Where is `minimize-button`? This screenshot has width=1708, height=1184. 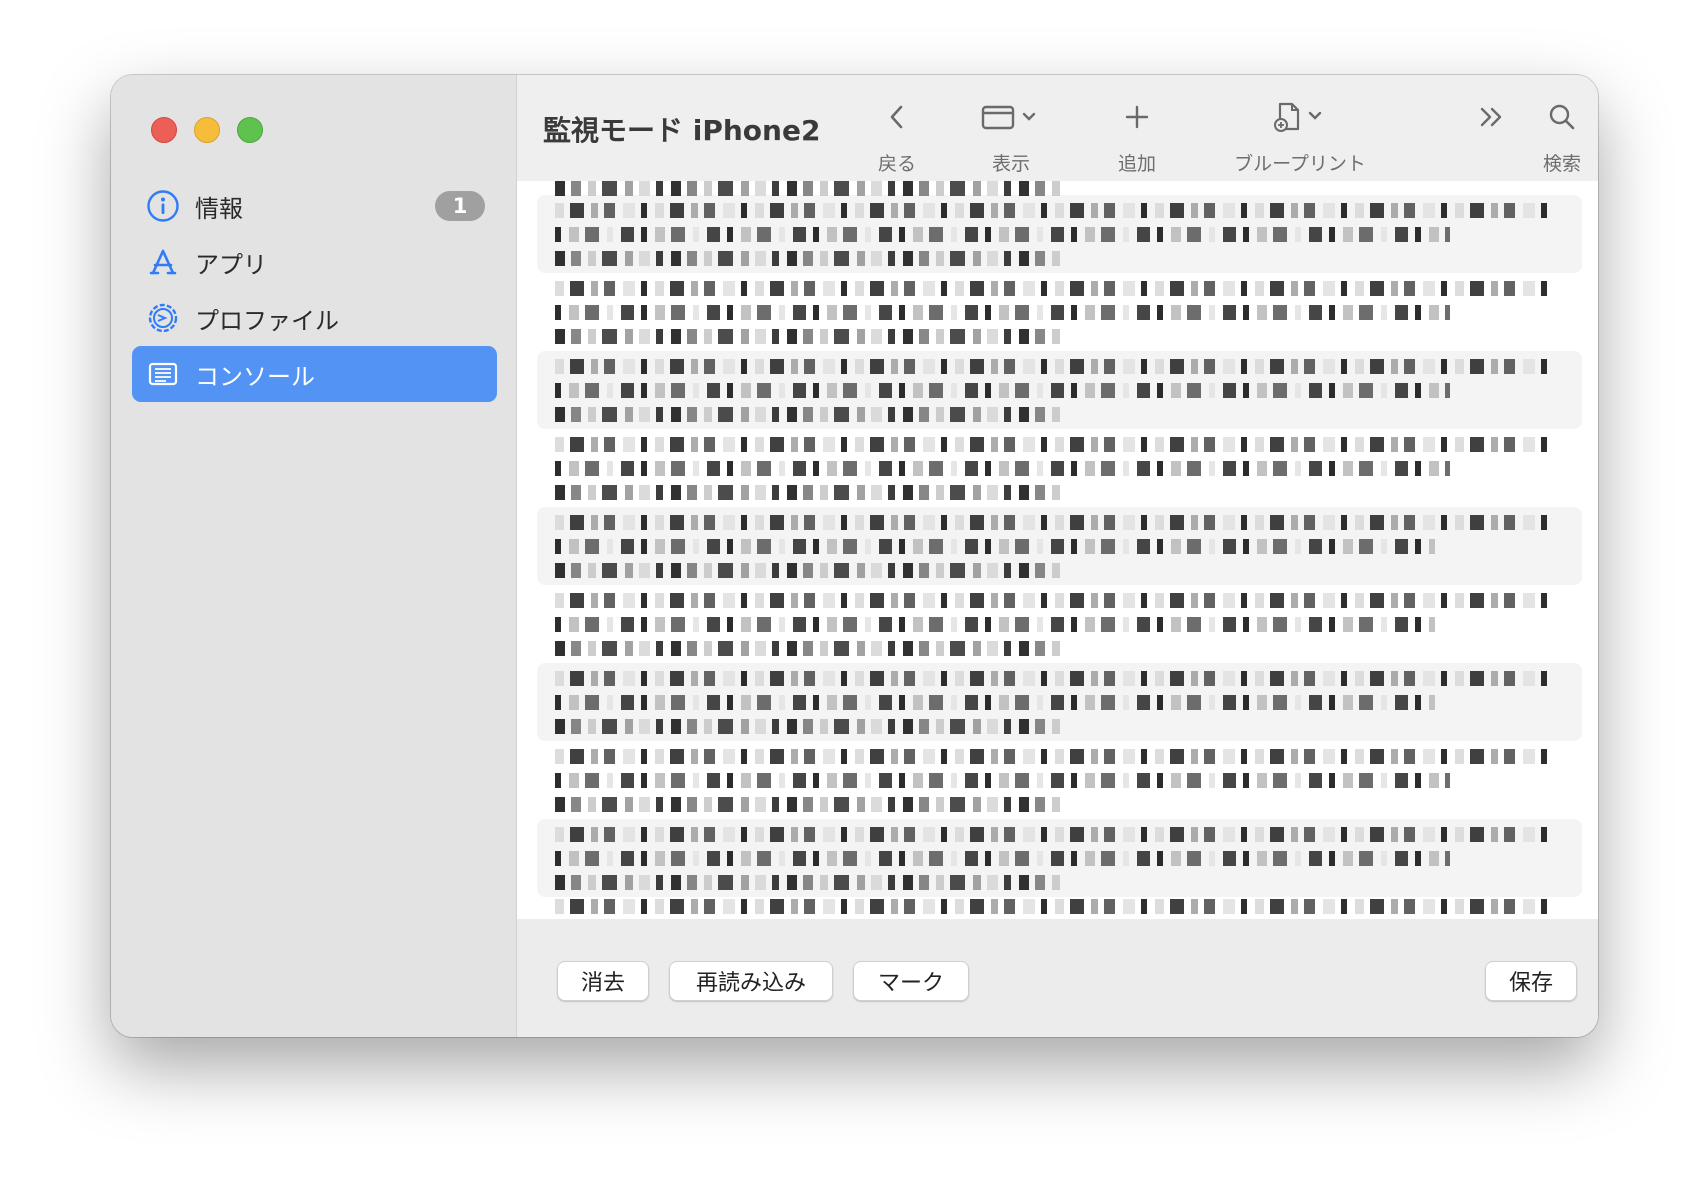 minimize-button is located at coordinates (207, 130).